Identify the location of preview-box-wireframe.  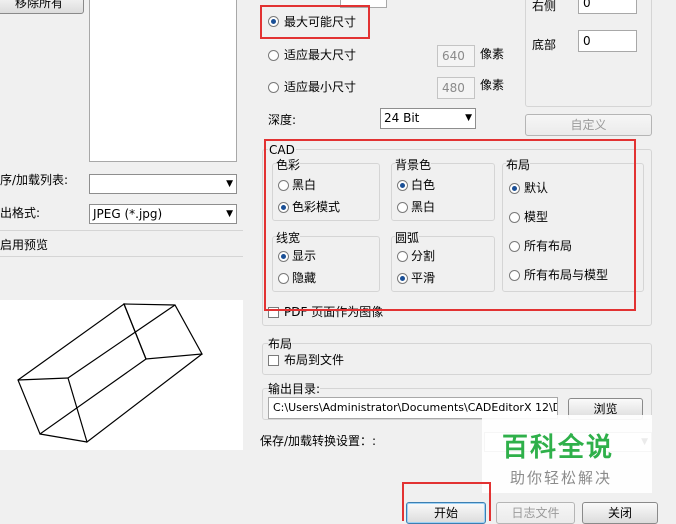
(110, 373).